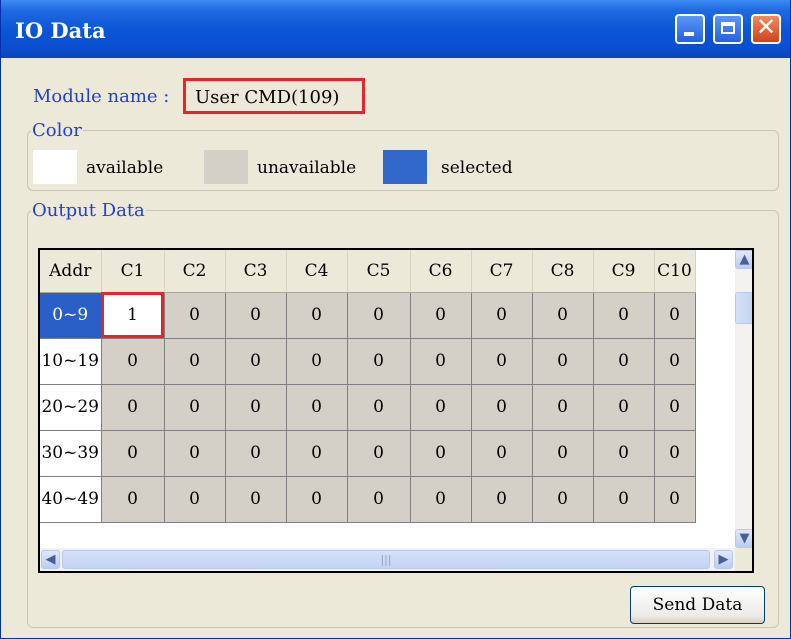 The width and height of the screenshot is (791, 639). I want to click on table-row: 10~19 0 0 0 0 0 0 0 0 0 0, so click(368, 361).